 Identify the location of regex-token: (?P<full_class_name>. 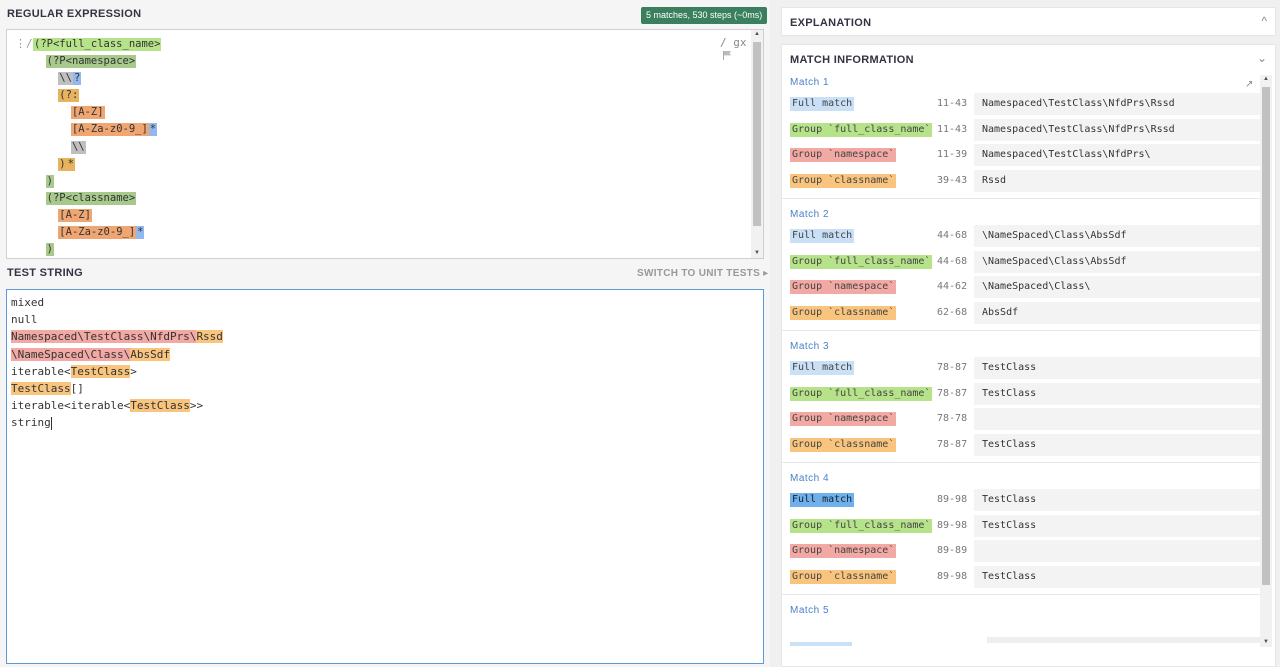
(97, 44).